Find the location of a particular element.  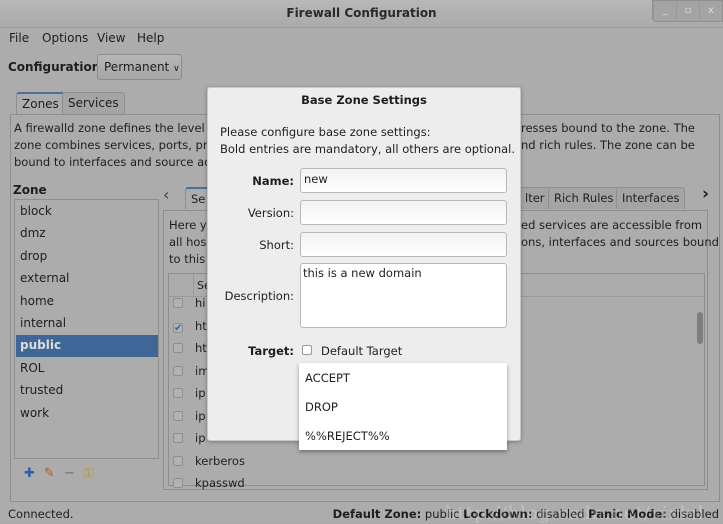

zone-item-public: public is located at coordinates (87, 346).